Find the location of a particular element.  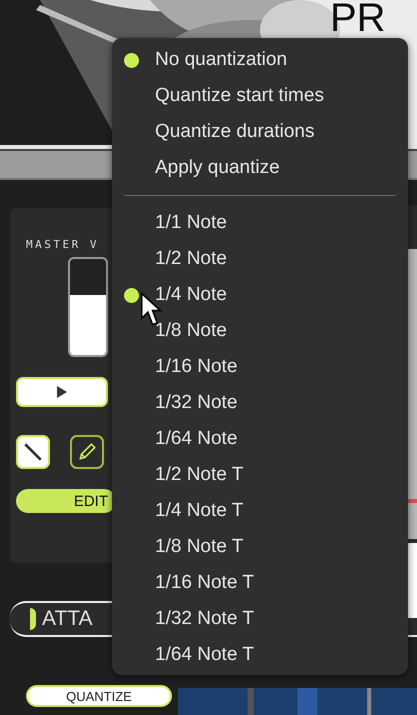

menu-item: 1/2 Note is located at coordinates (260, 259).